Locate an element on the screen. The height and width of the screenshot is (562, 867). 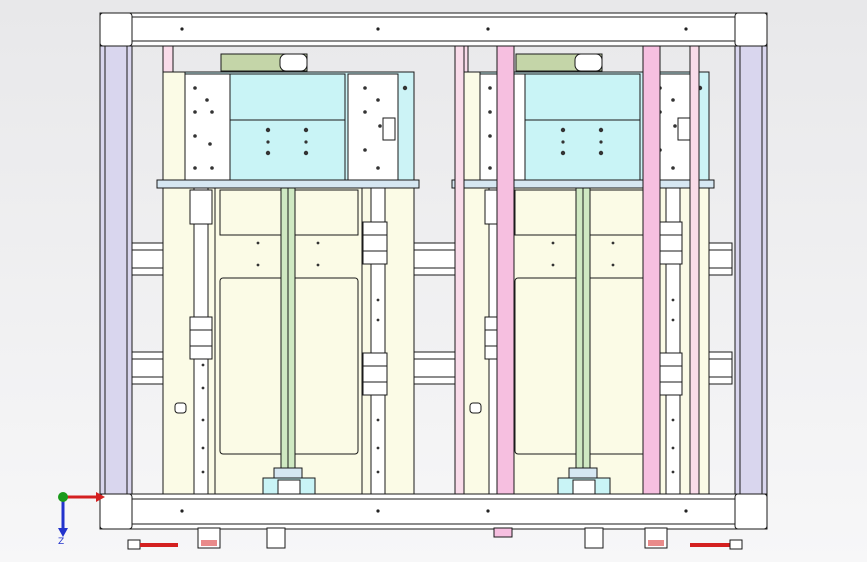
corner-block-tl is located at coordinates (116, 29).